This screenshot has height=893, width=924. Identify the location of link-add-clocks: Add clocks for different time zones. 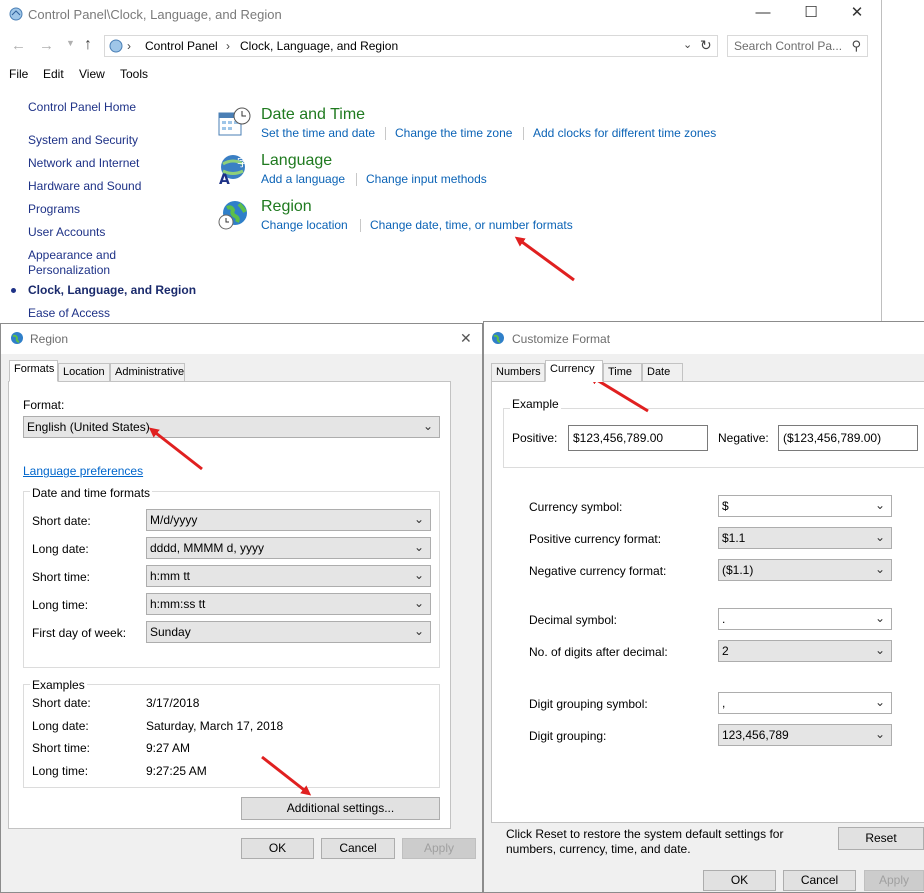
(624, 133).